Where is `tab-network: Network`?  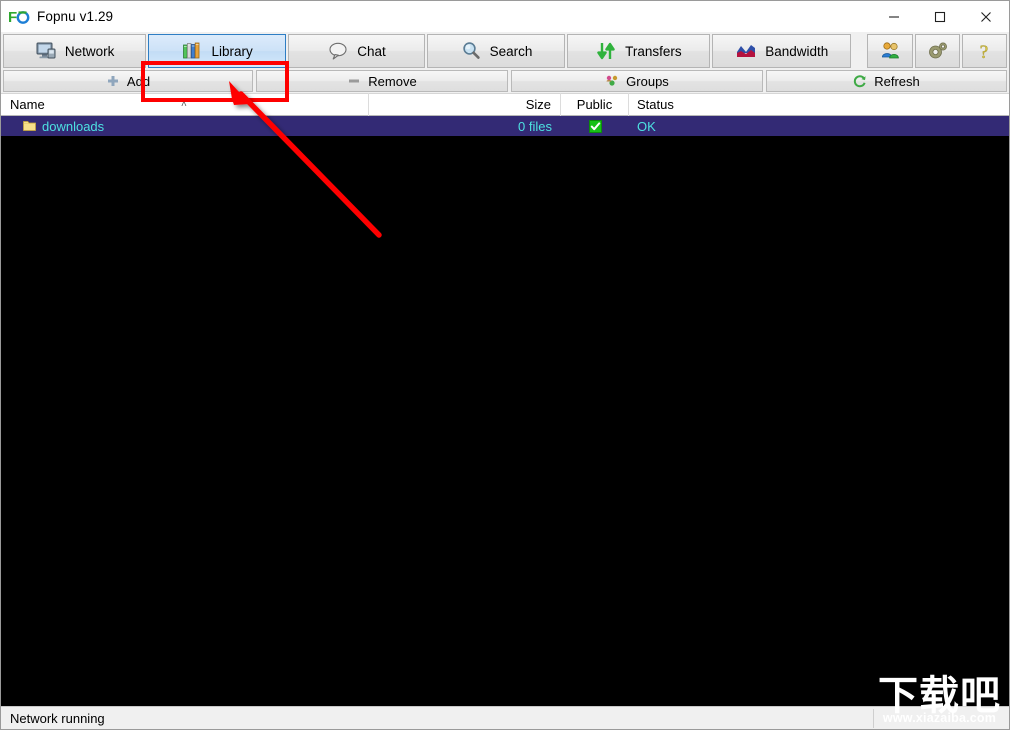 tab-network: Network is located at coordinates (75, 51).